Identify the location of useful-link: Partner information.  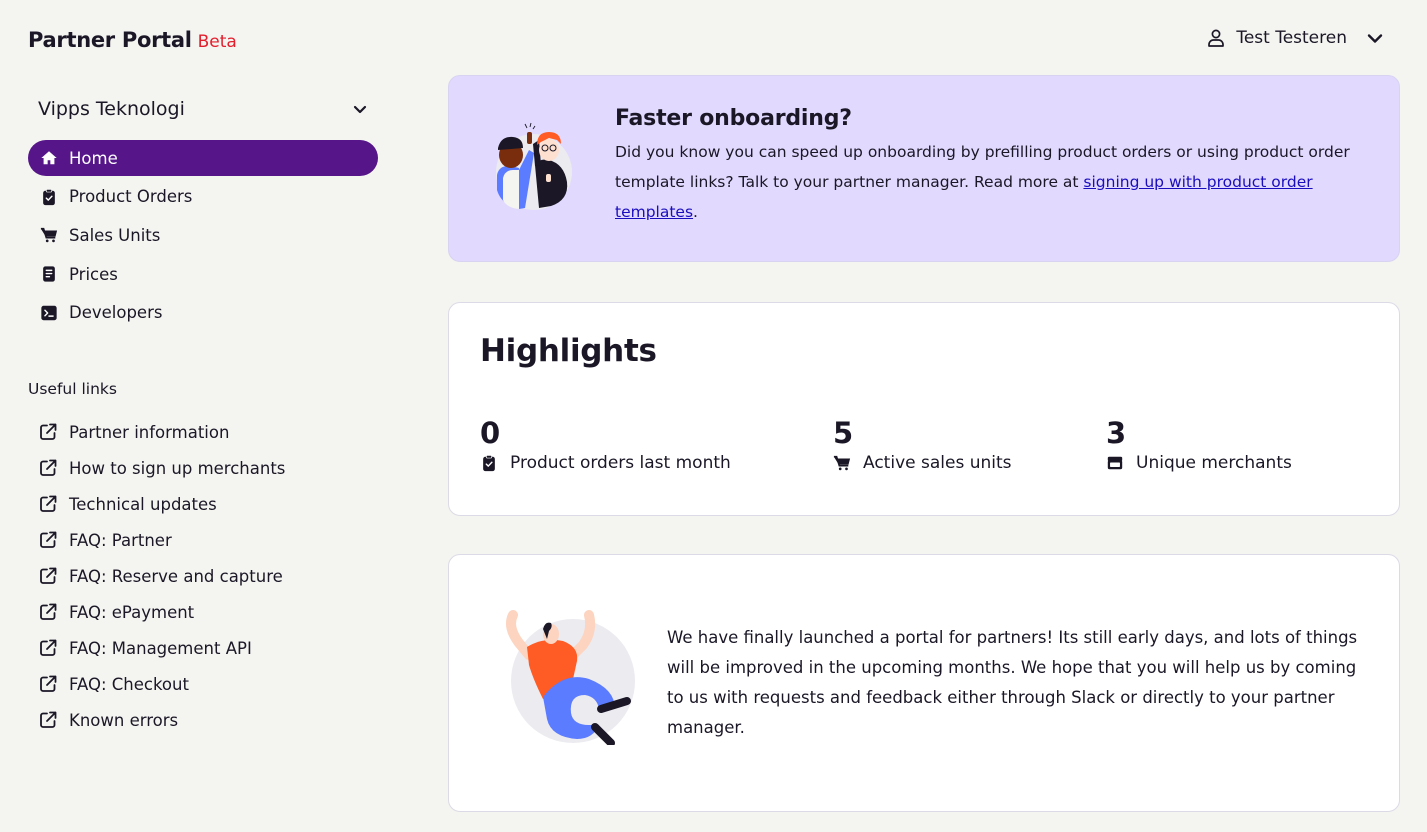
(203, 432).